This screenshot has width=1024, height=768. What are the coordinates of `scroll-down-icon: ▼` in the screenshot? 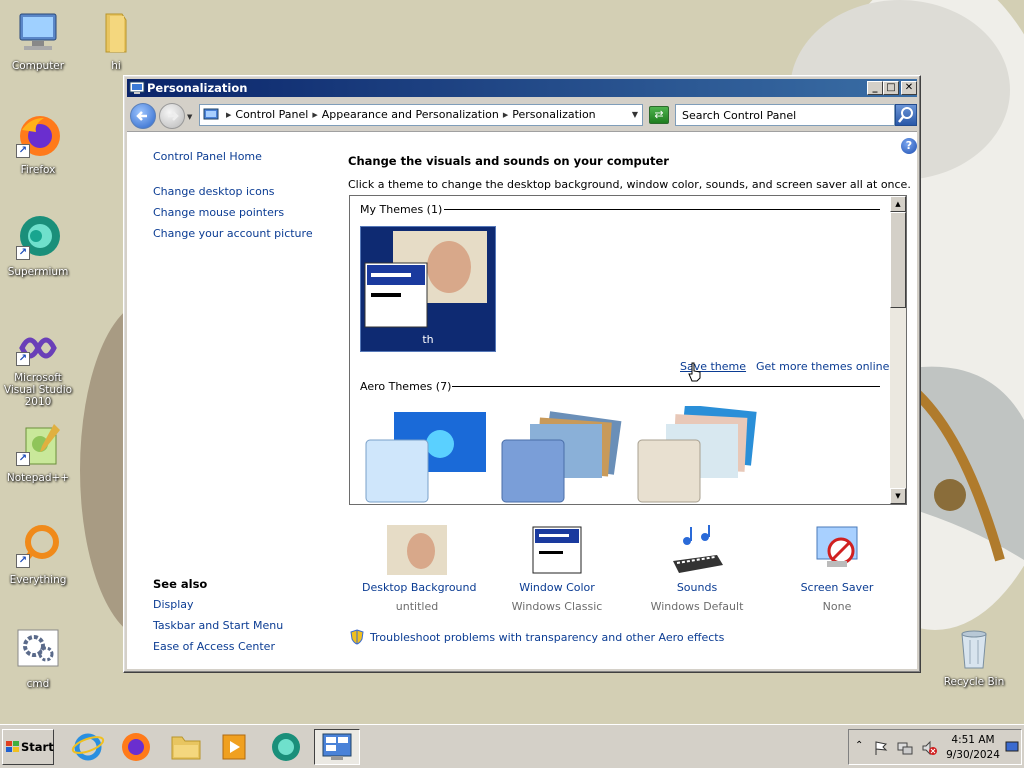 It's located at (898, 496).